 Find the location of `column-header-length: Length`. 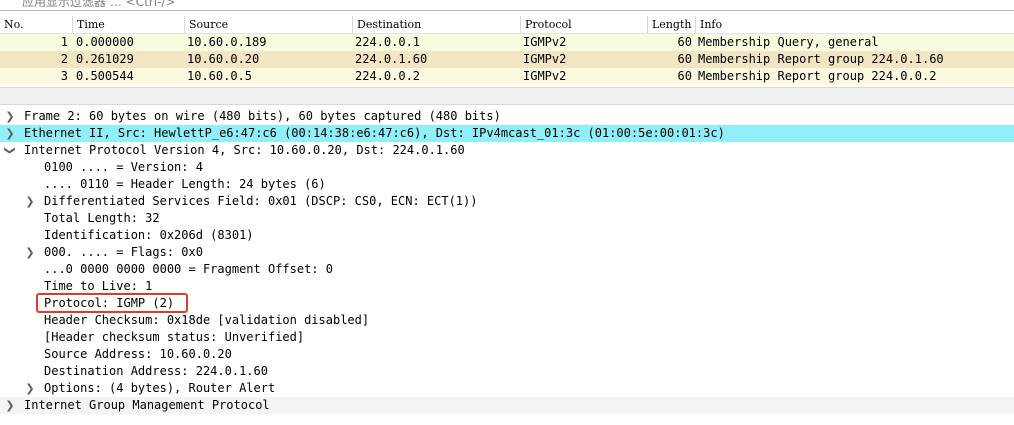

column-header-length: Length is located at coordinates (671, 24).